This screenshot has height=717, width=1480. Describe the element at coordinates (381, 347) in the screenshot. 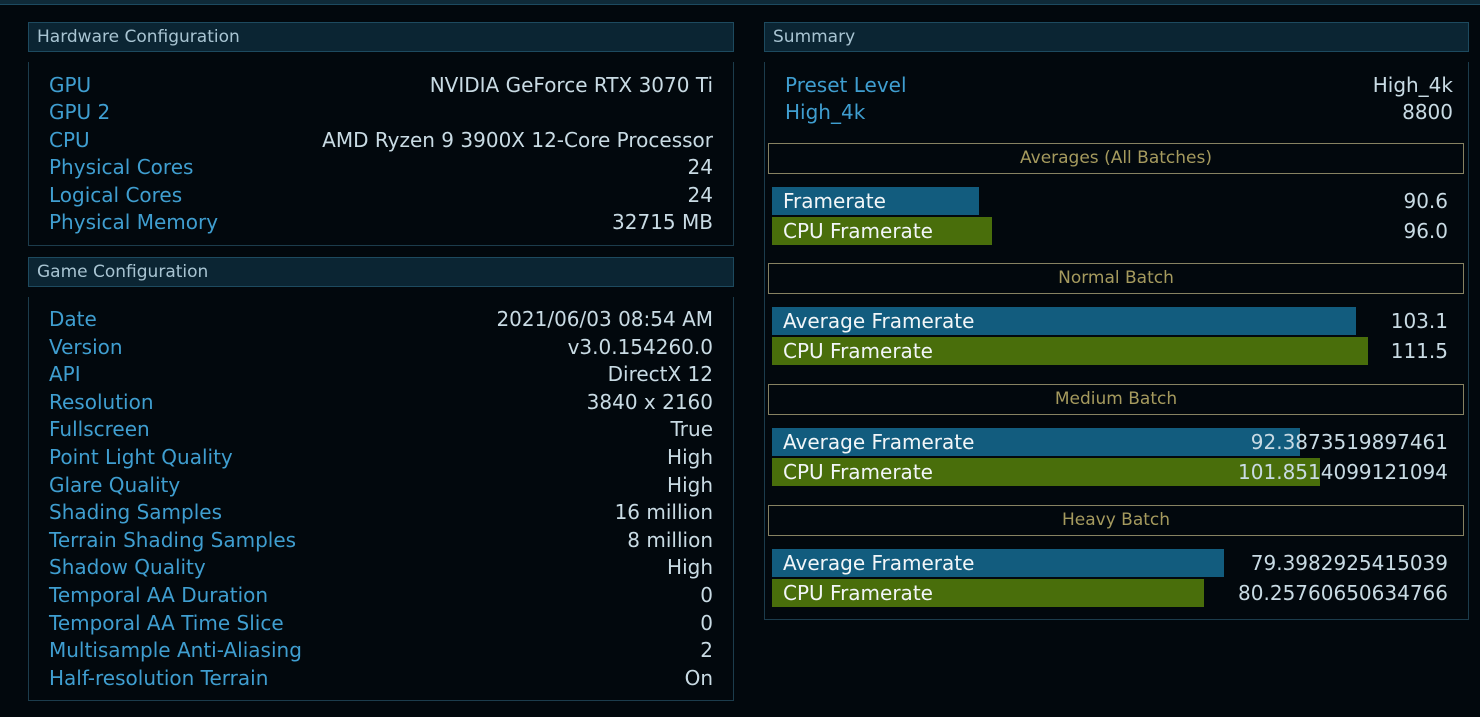

I see `game-row: Version v3.0.154260.0` at that location.